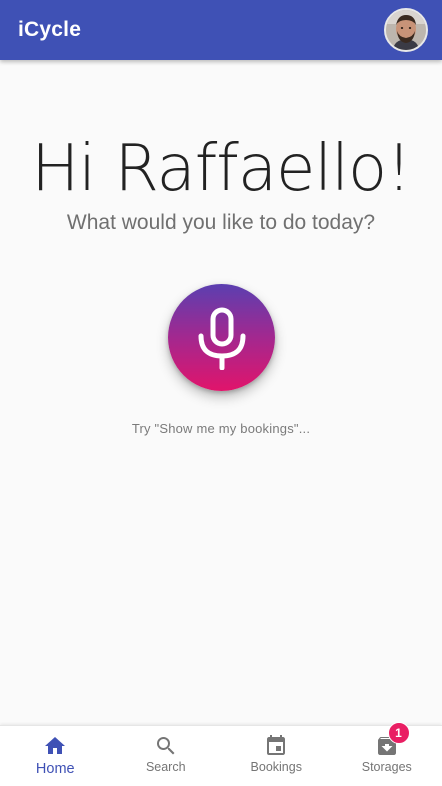  What do you see at coordinates (276, 767) in the screenshot?
I see `nav-label-bookings: Bookings` at bounding box center [276, 767].